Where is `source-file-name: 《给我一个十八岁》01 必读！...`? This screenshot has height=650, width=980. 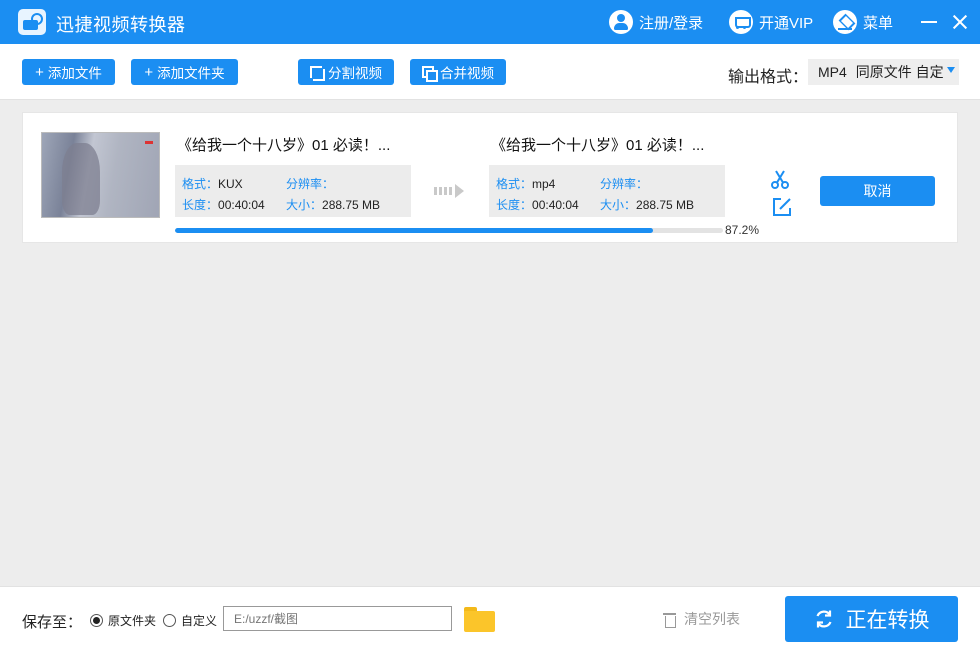 source-file-name: 《给我一个十八岁》01 必读！... is located at coordinates (284, 145).